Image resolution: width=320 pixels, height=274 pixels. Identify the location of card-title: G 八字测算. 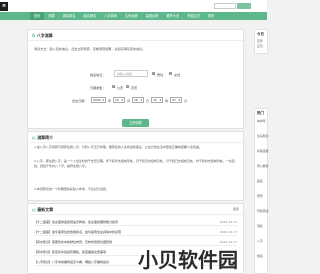
(42, 36).